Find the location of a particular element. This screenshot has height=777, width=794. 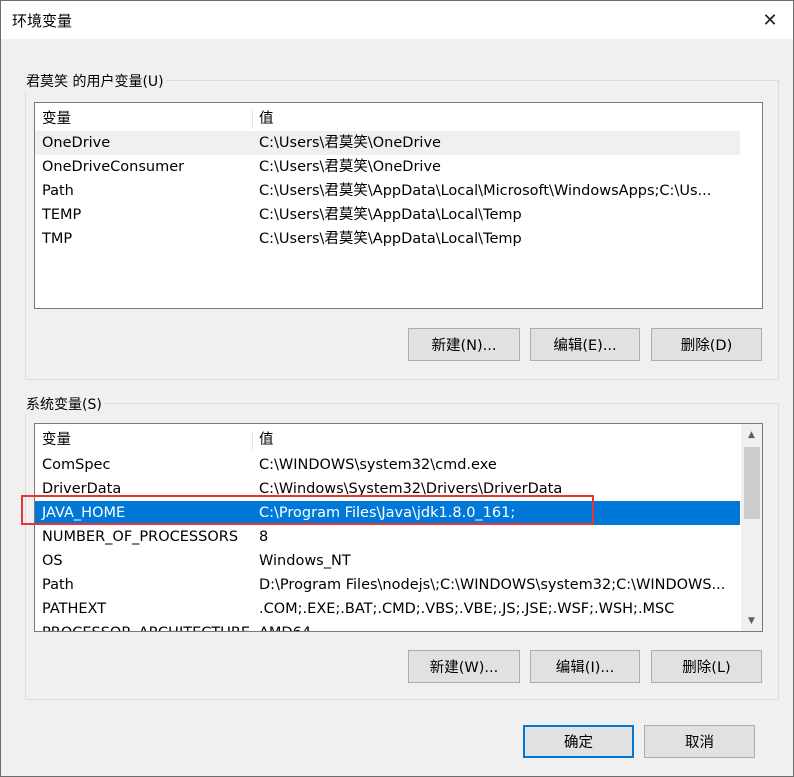

user-delete-button: 删除(D) is located at coordinates (706, 344).